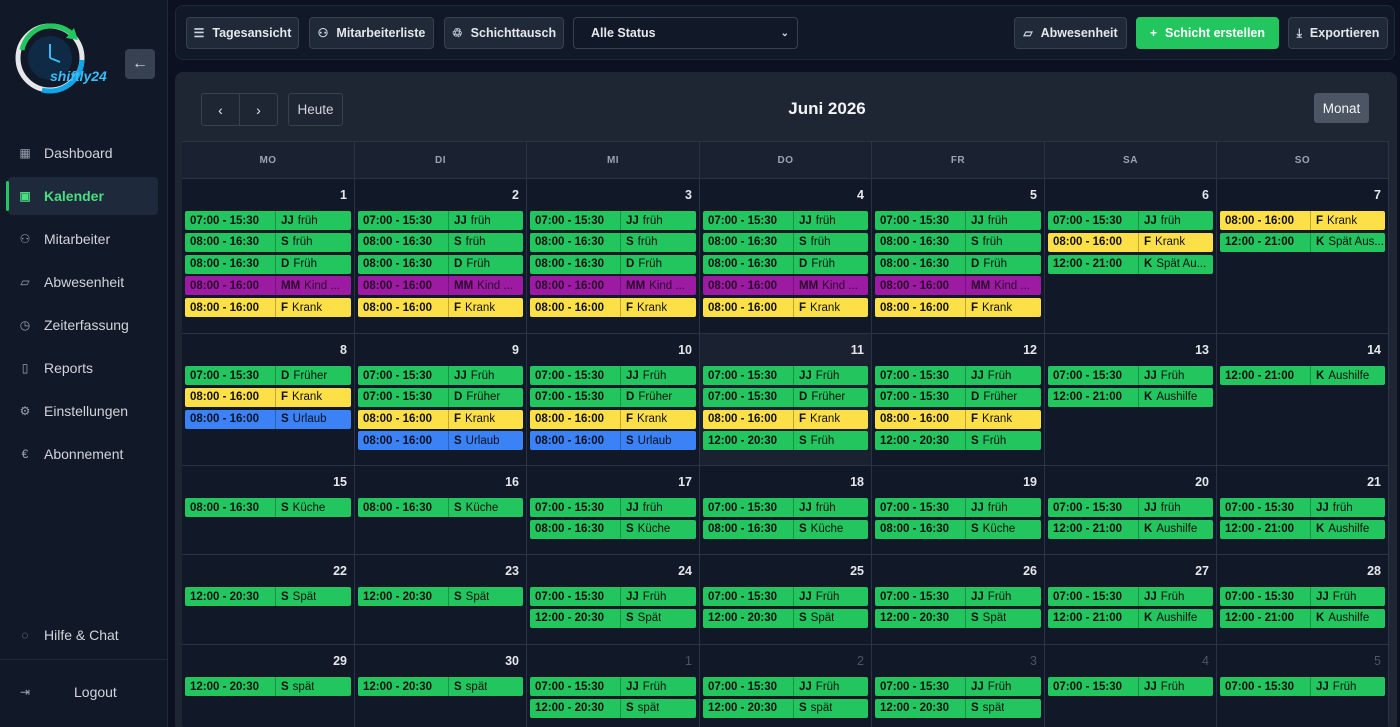 This screenshot has width=1400, height=727. I want to click on day-cell: 3 07:00 - 15:30 JJ Früh 12:00 - 20:30 Sspät, so click(958, 686).